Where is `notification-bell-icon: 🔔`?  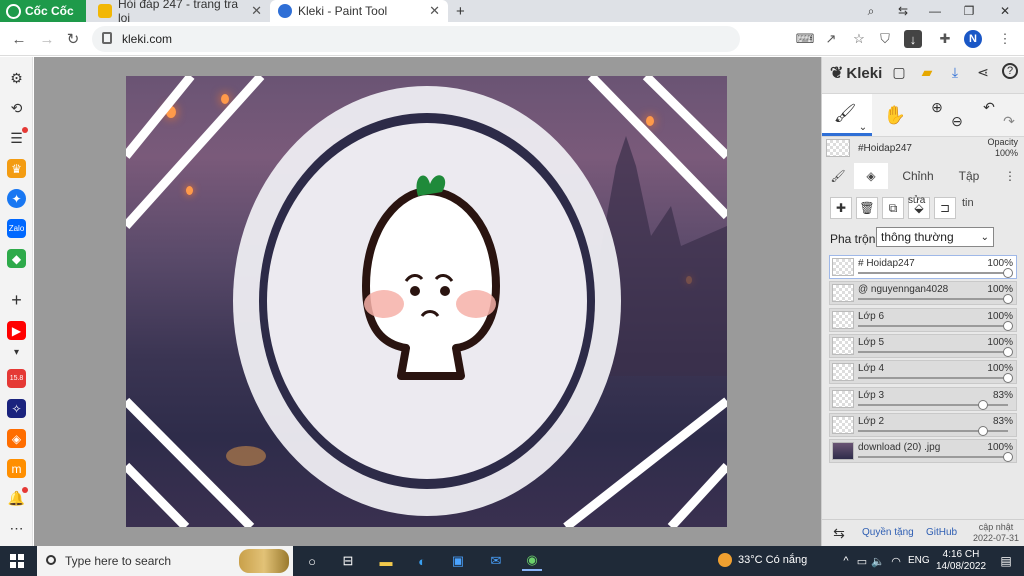 notification-bell-icon: 🔔 is located at coordinates (17, 497).